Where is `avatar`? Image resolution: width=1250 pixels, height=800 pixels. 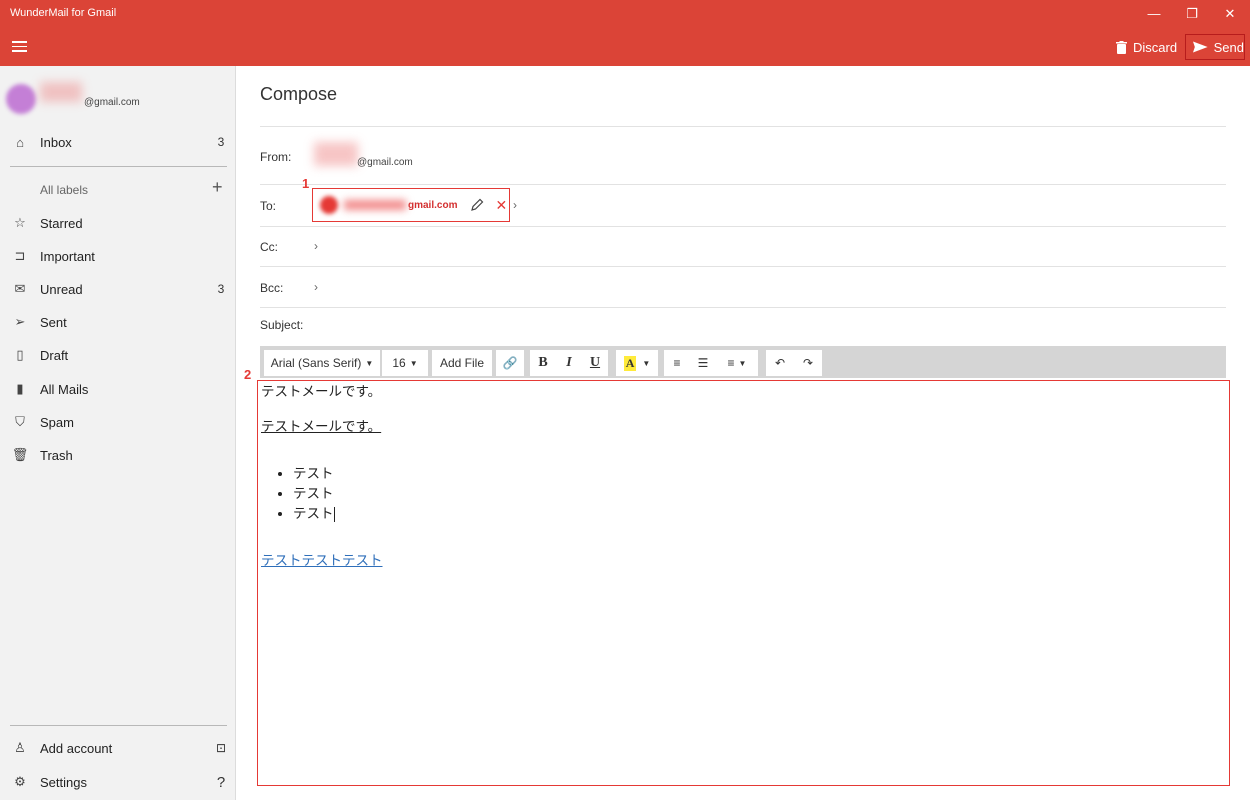 avatar is located at coordinates (21, 99).